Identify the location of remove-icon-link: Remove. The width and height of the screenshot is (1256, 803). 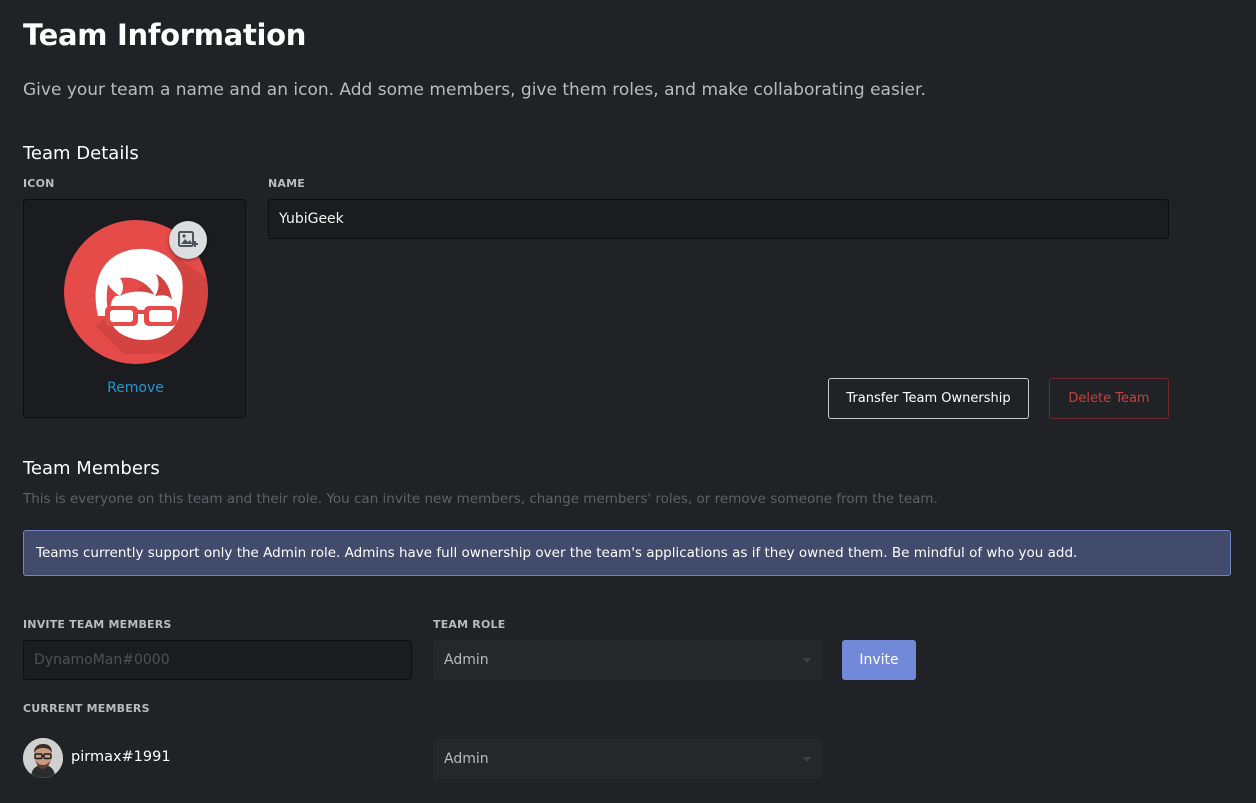
(135, 388).